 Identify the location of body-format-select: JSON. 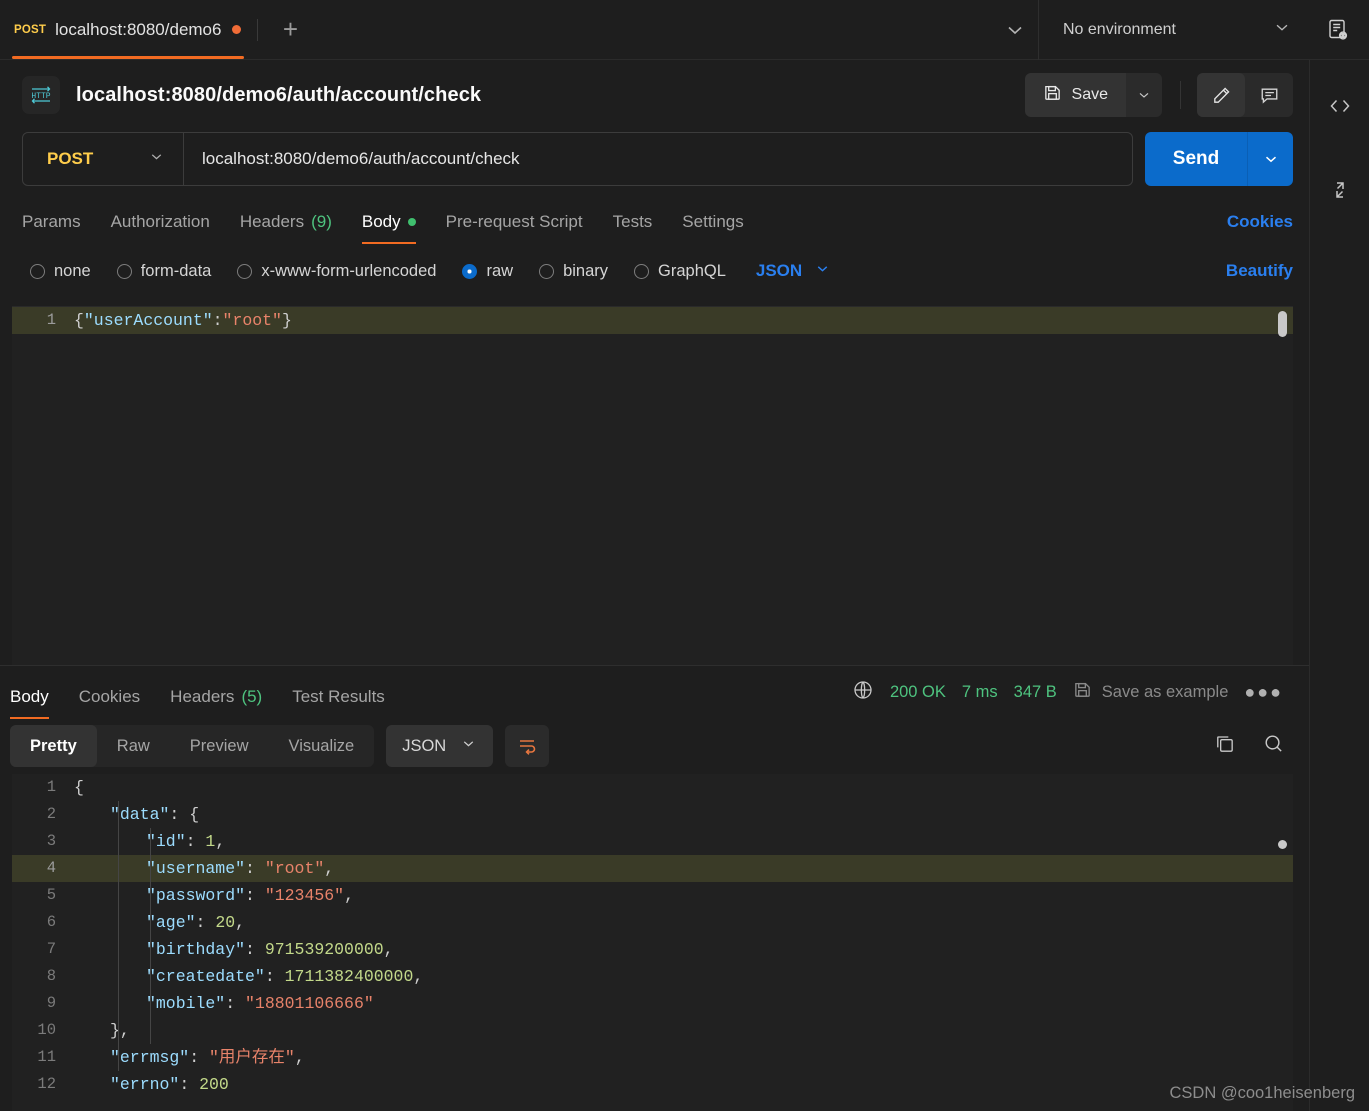
(793, 271).